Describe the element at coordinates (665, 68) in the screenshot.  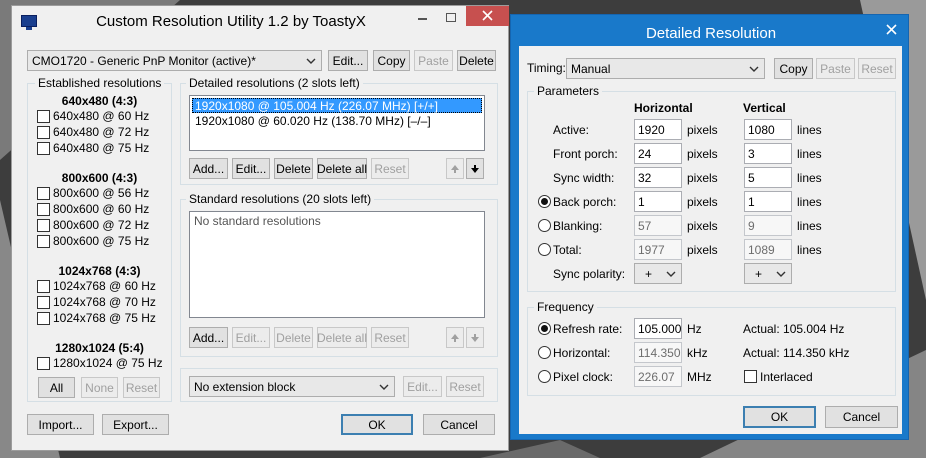
I see `timing-select: Manual` at that location.